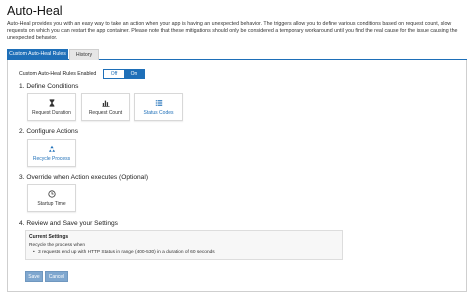 This screenshot has height=297, width=474. What do you see at coordinates (68, 223) in the screenshot?
I see `review-heading: 4. Review and Save your Settings` at bounding box center [68, 223].